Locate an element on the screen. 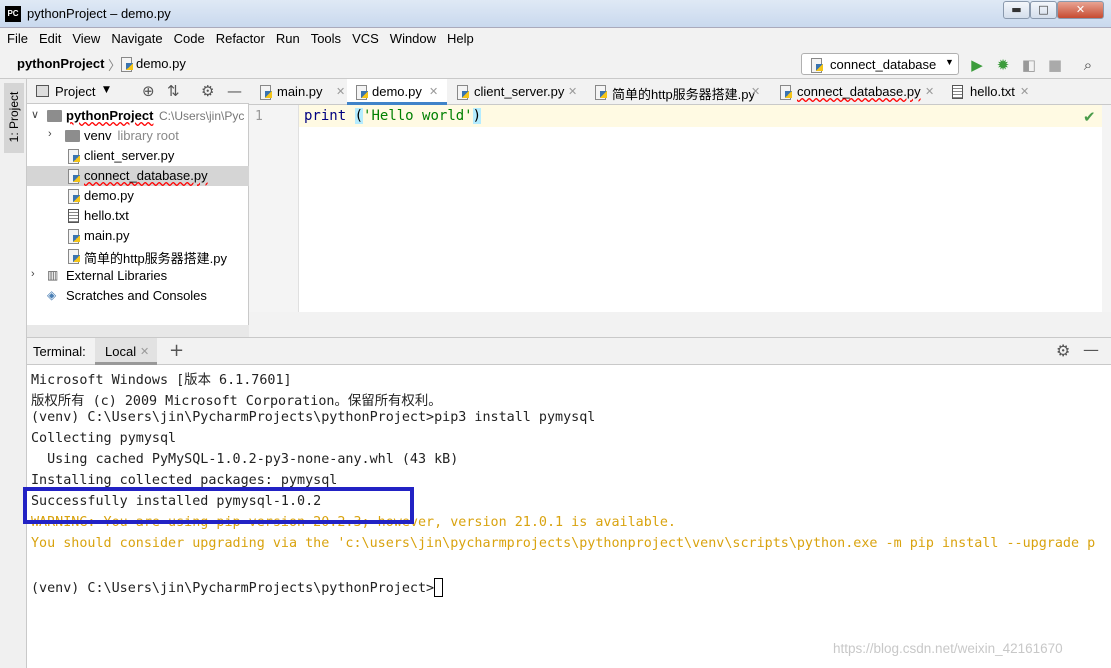 Image resolution: width=1111 pixels, height=668 pixels. menu-file: File is located at coordinates (16, 37).